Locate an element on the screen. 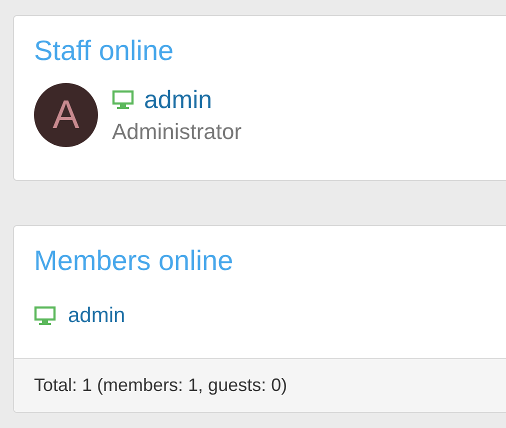 The width and height of the screenshot is (506, 428). user-role: Administrator is located at coordinates (177, 131).